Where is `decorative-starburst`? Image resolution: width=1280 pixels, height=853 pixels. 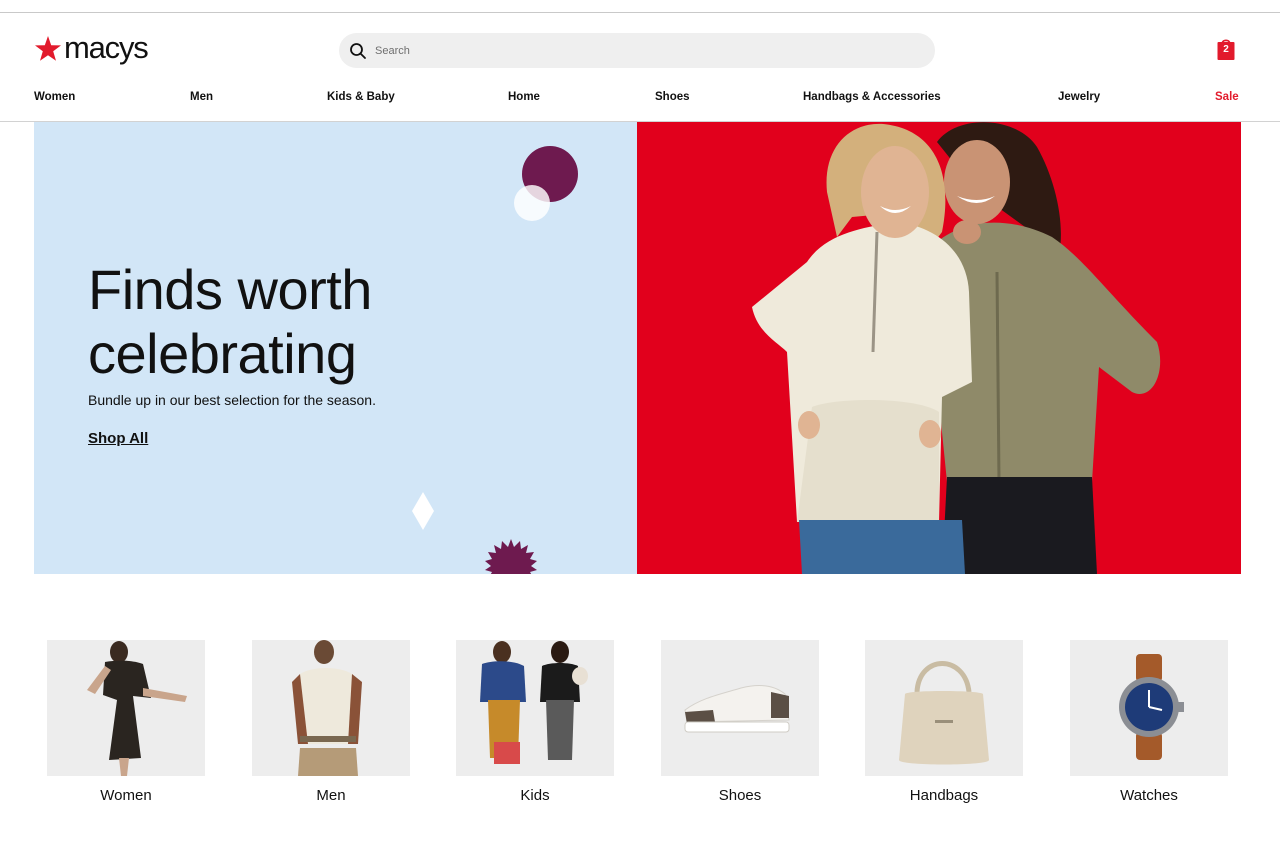 decorative-starburst is located at coordinates (511, 556).